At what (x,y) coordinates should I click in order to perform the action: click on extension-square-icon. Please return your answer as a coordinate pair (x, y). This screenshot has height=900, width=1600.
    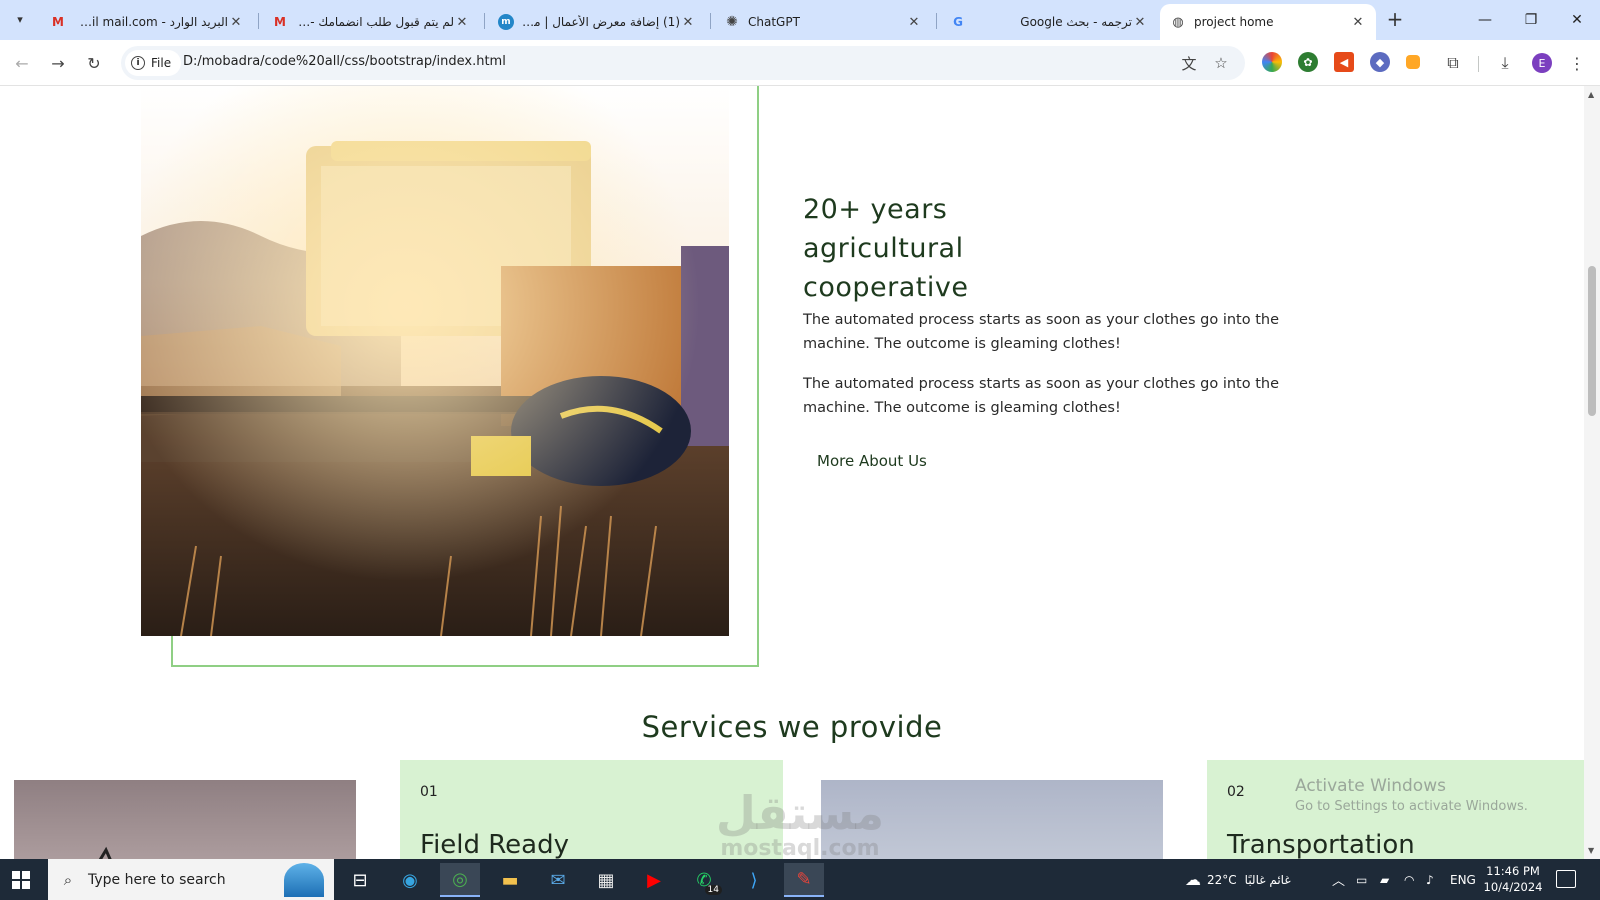
    Looking at the image, I should click on (1413, 62).